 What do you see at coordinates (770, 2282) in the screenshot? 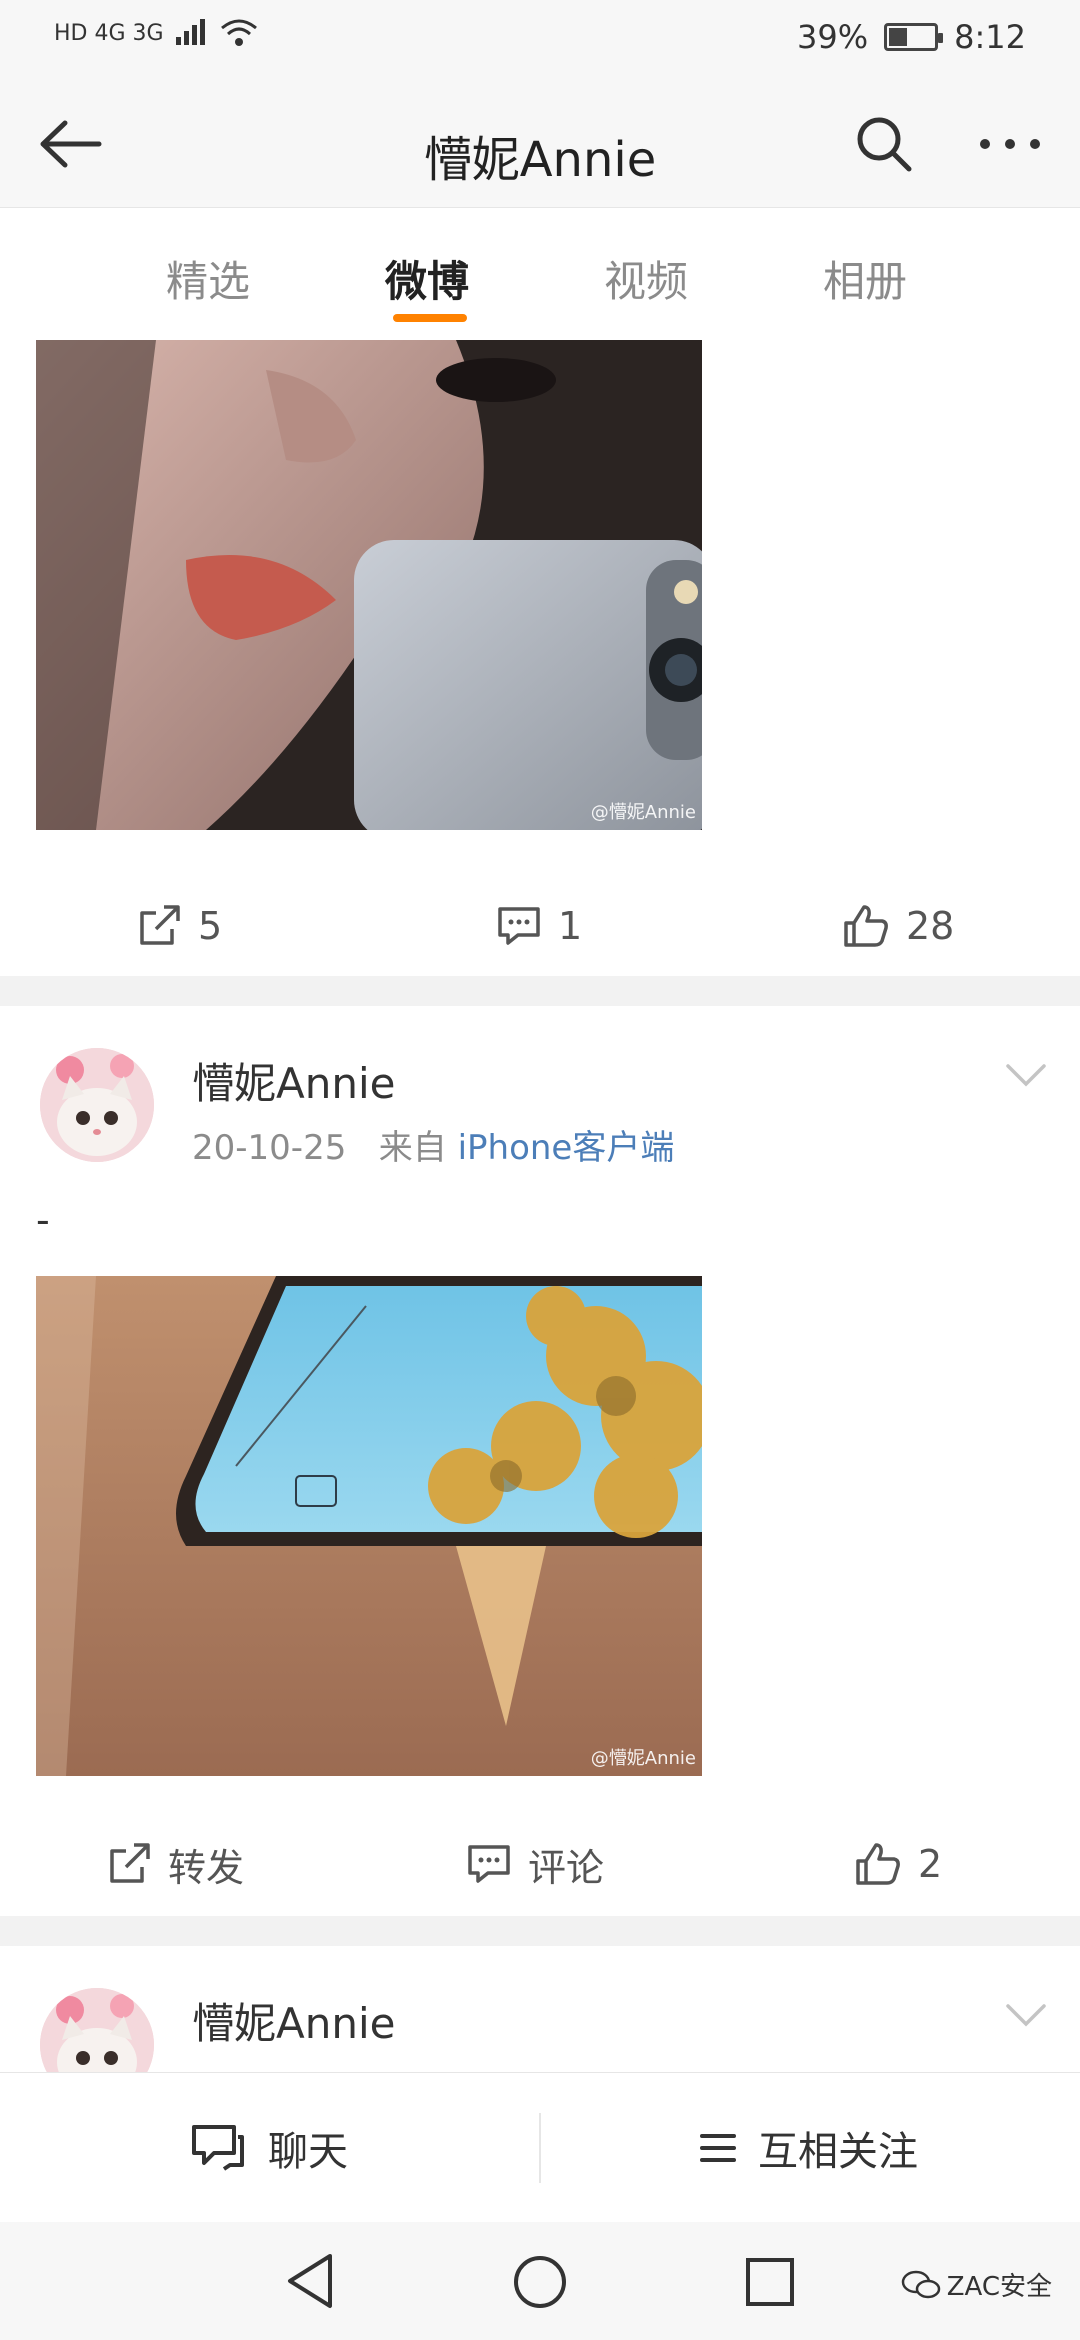
I see `recents-square-icon` at bounding box center [770, 2282].